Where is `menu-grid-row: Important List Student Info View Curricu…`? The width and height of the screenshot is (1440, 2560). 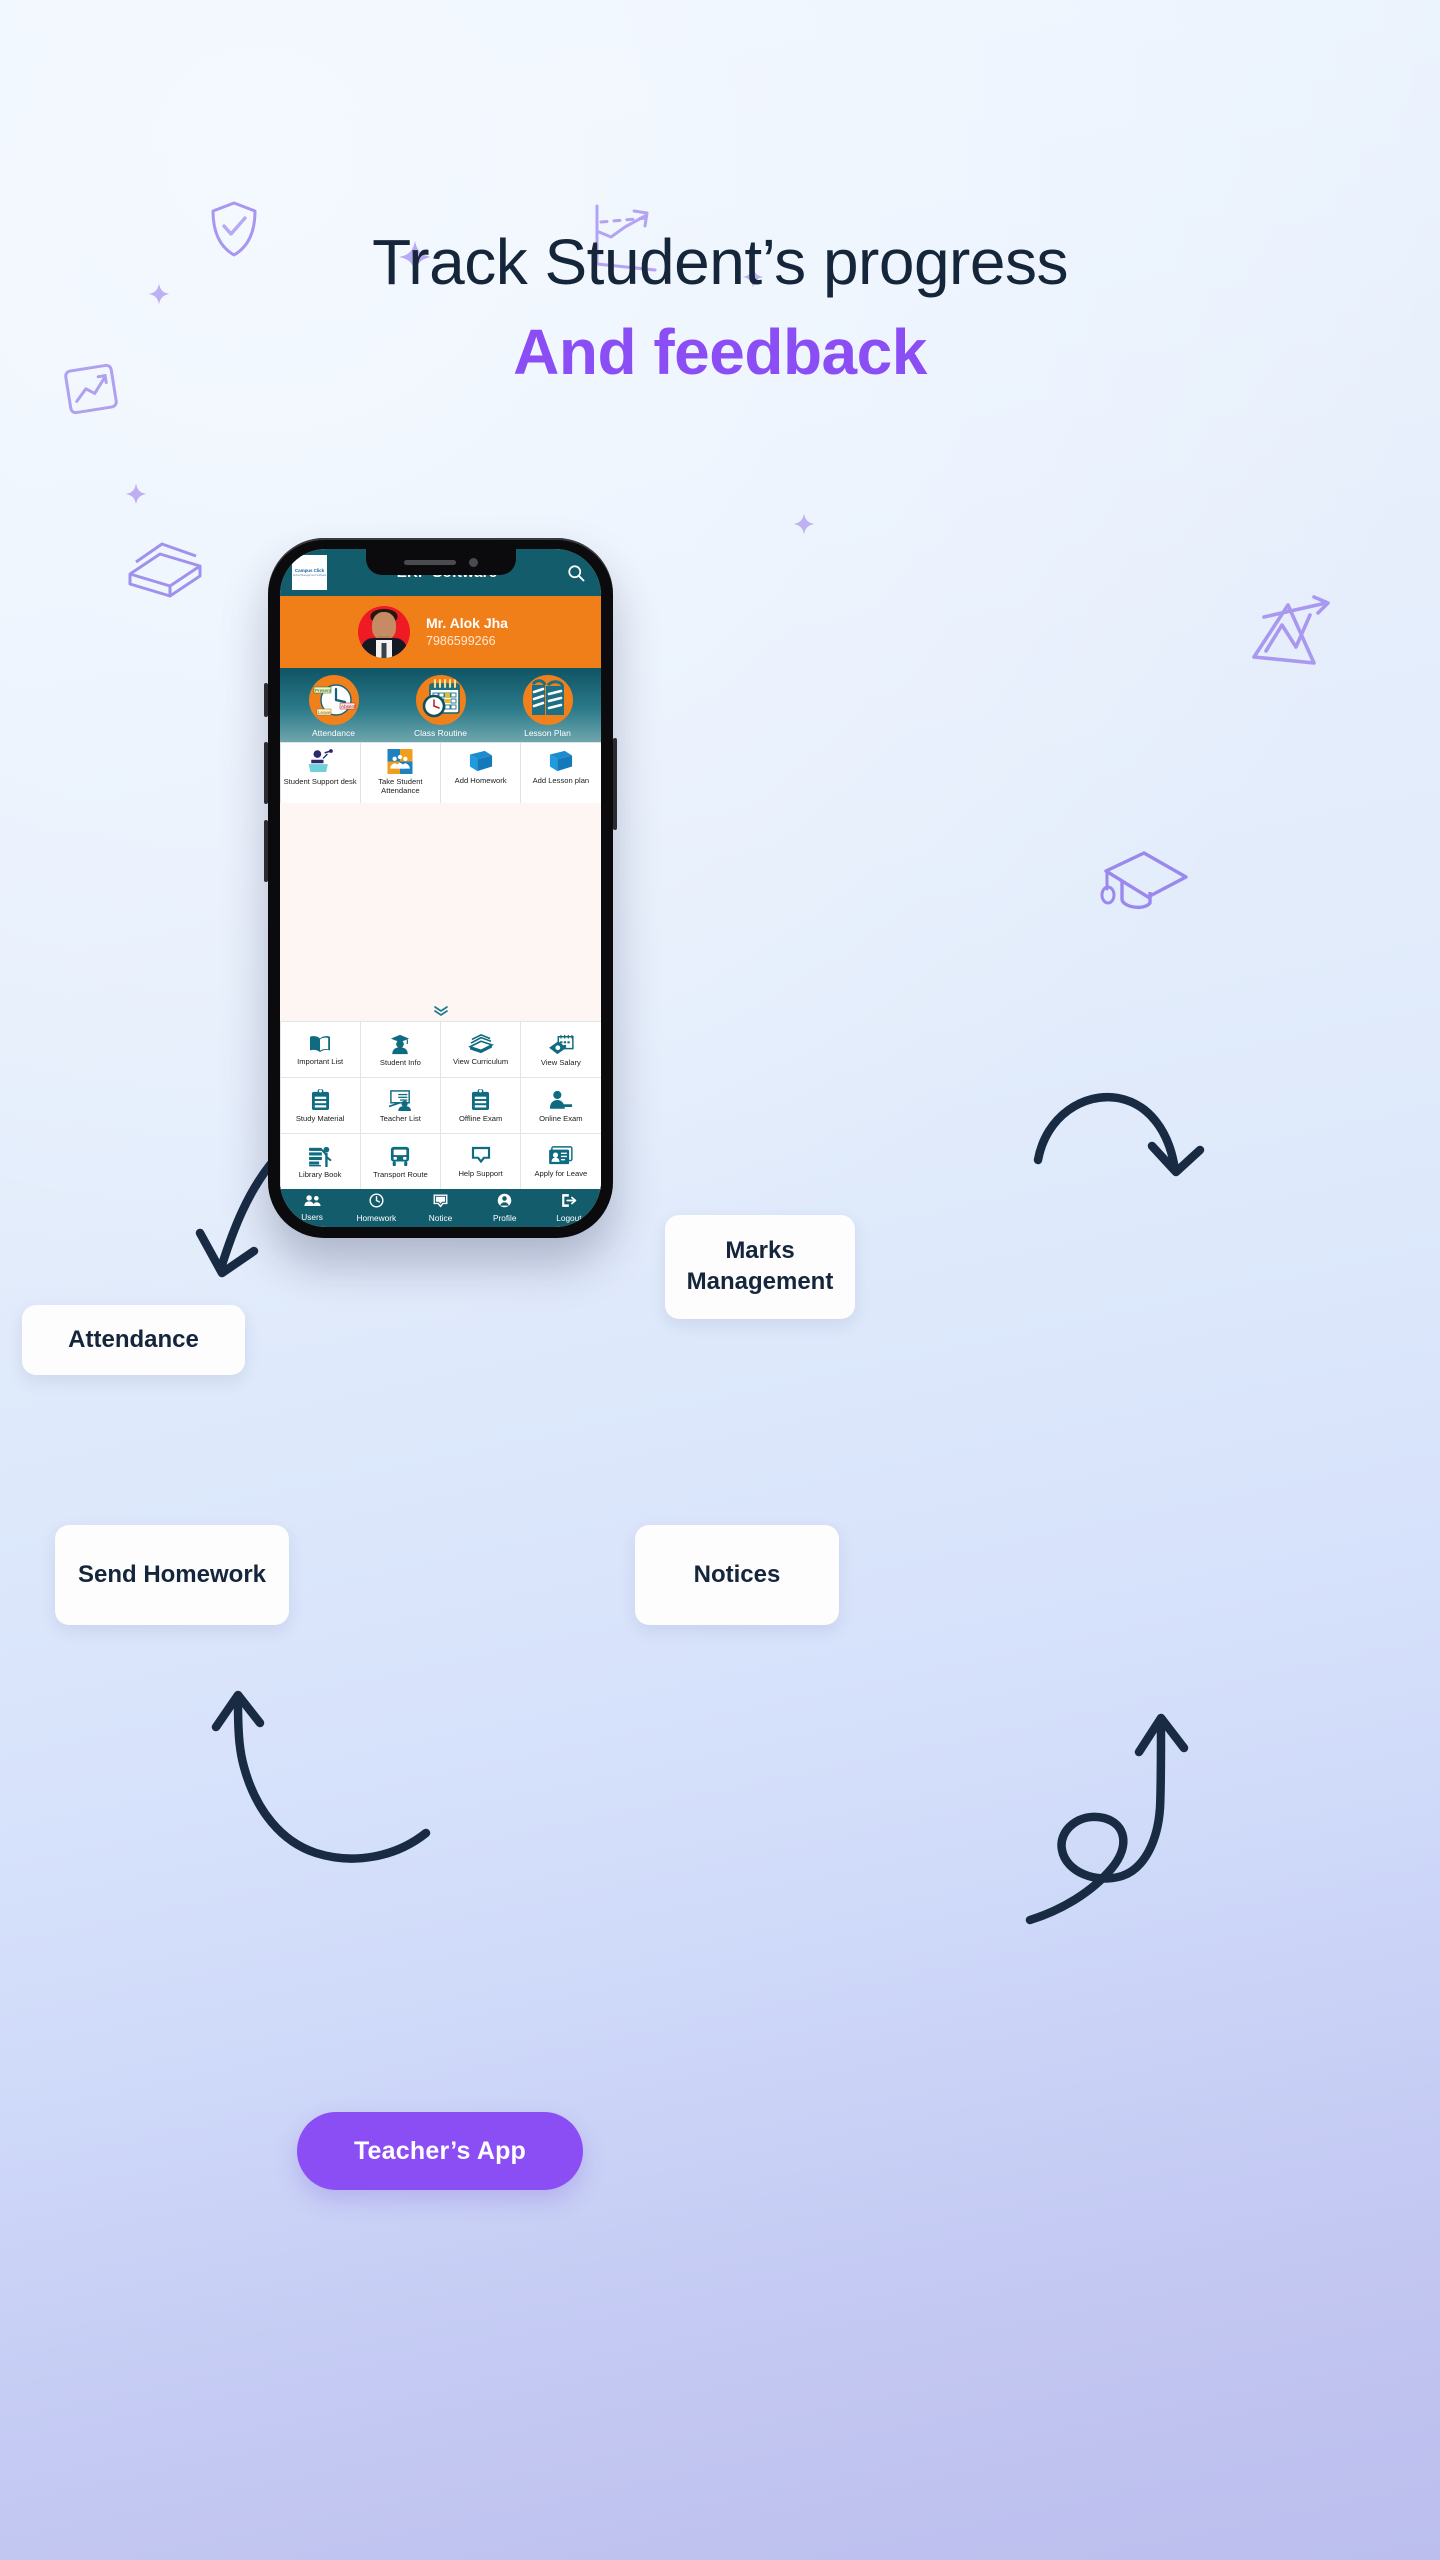
menu-grid-row: Important List Student Info View Curricu… is located at coordinates (440, 1049).